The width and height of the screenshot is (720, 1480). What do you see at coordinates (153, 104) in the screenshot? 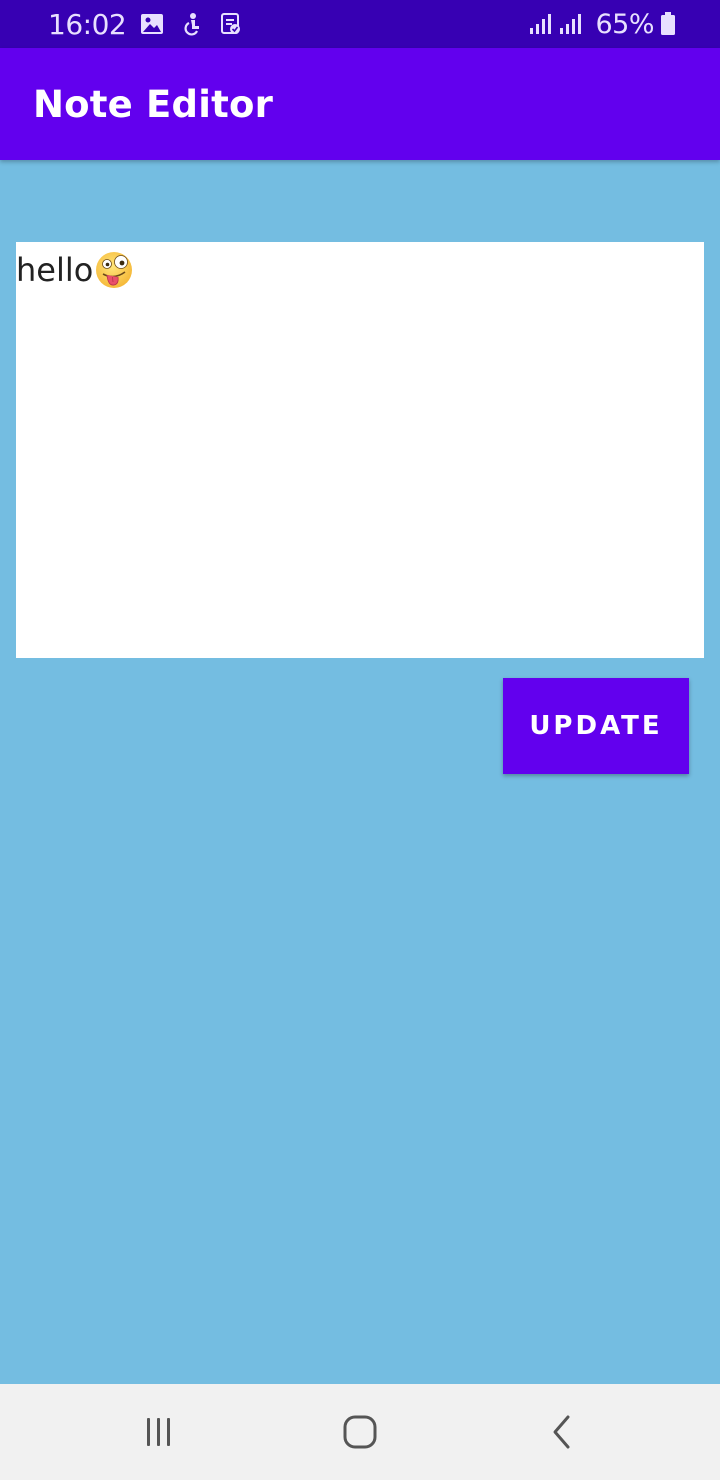
I see `page-title: Note Editor` at bounding box center [153, 104].